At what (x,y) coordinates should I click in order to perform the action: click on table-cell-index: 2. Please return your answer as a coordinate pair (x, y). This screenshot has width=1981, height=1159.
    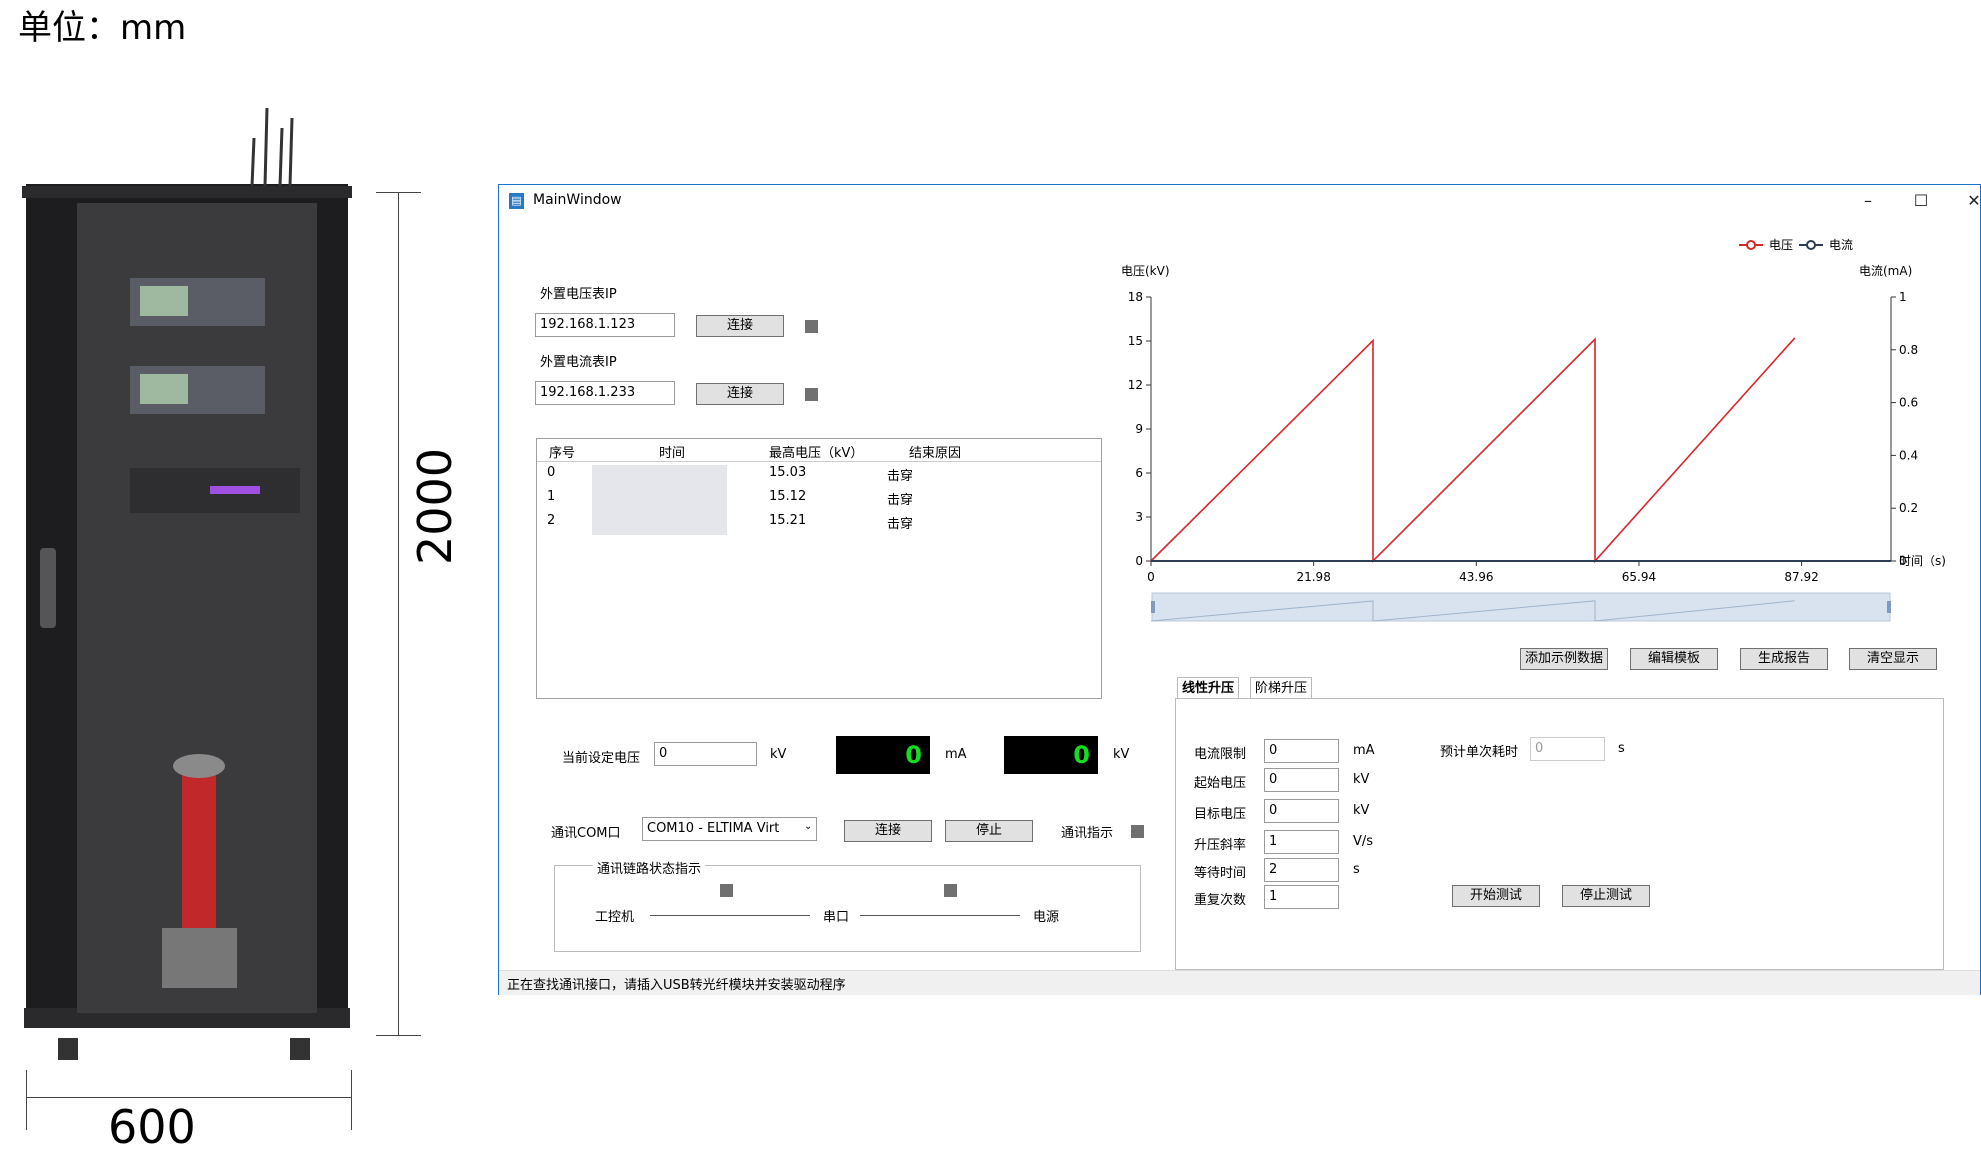
    Looking at the image, I should click on (551, 520).